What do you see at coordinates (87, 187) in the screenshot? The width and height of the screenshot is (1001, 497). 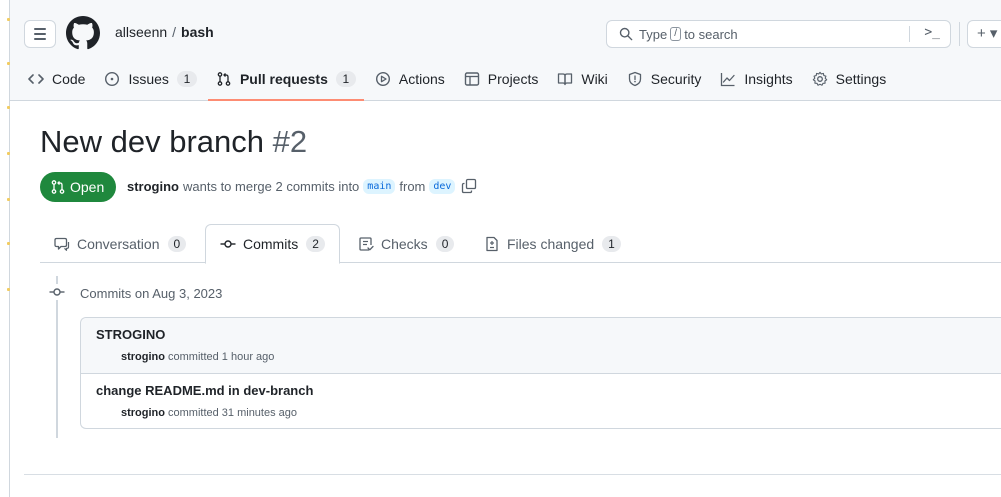 I see `pr-state-label: Open` at bounding box center [87, 187].